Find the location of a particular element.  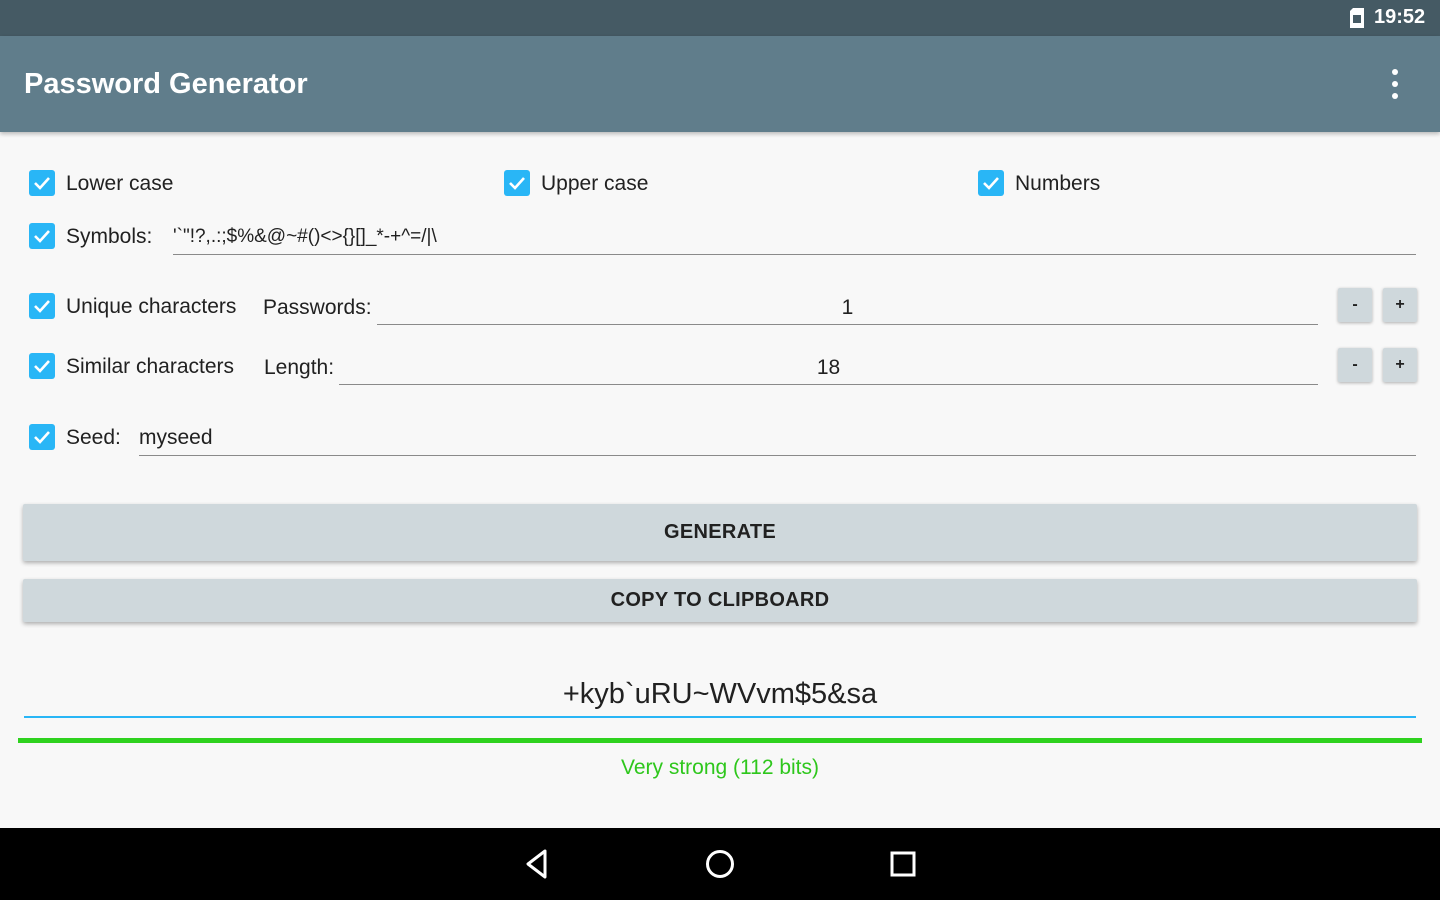

passwords-label: Passwords: is located at coordinates (317, 307).